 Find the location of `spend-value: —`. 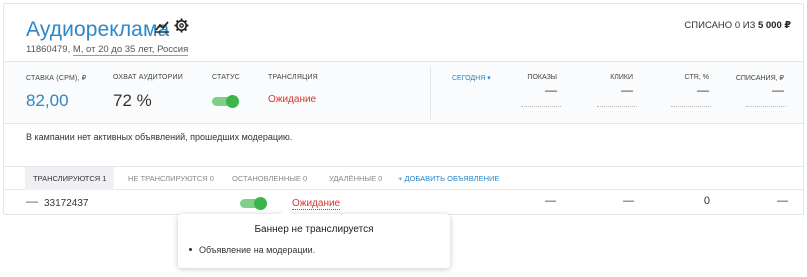

spend-value: — is located at coordinates (778, 90).